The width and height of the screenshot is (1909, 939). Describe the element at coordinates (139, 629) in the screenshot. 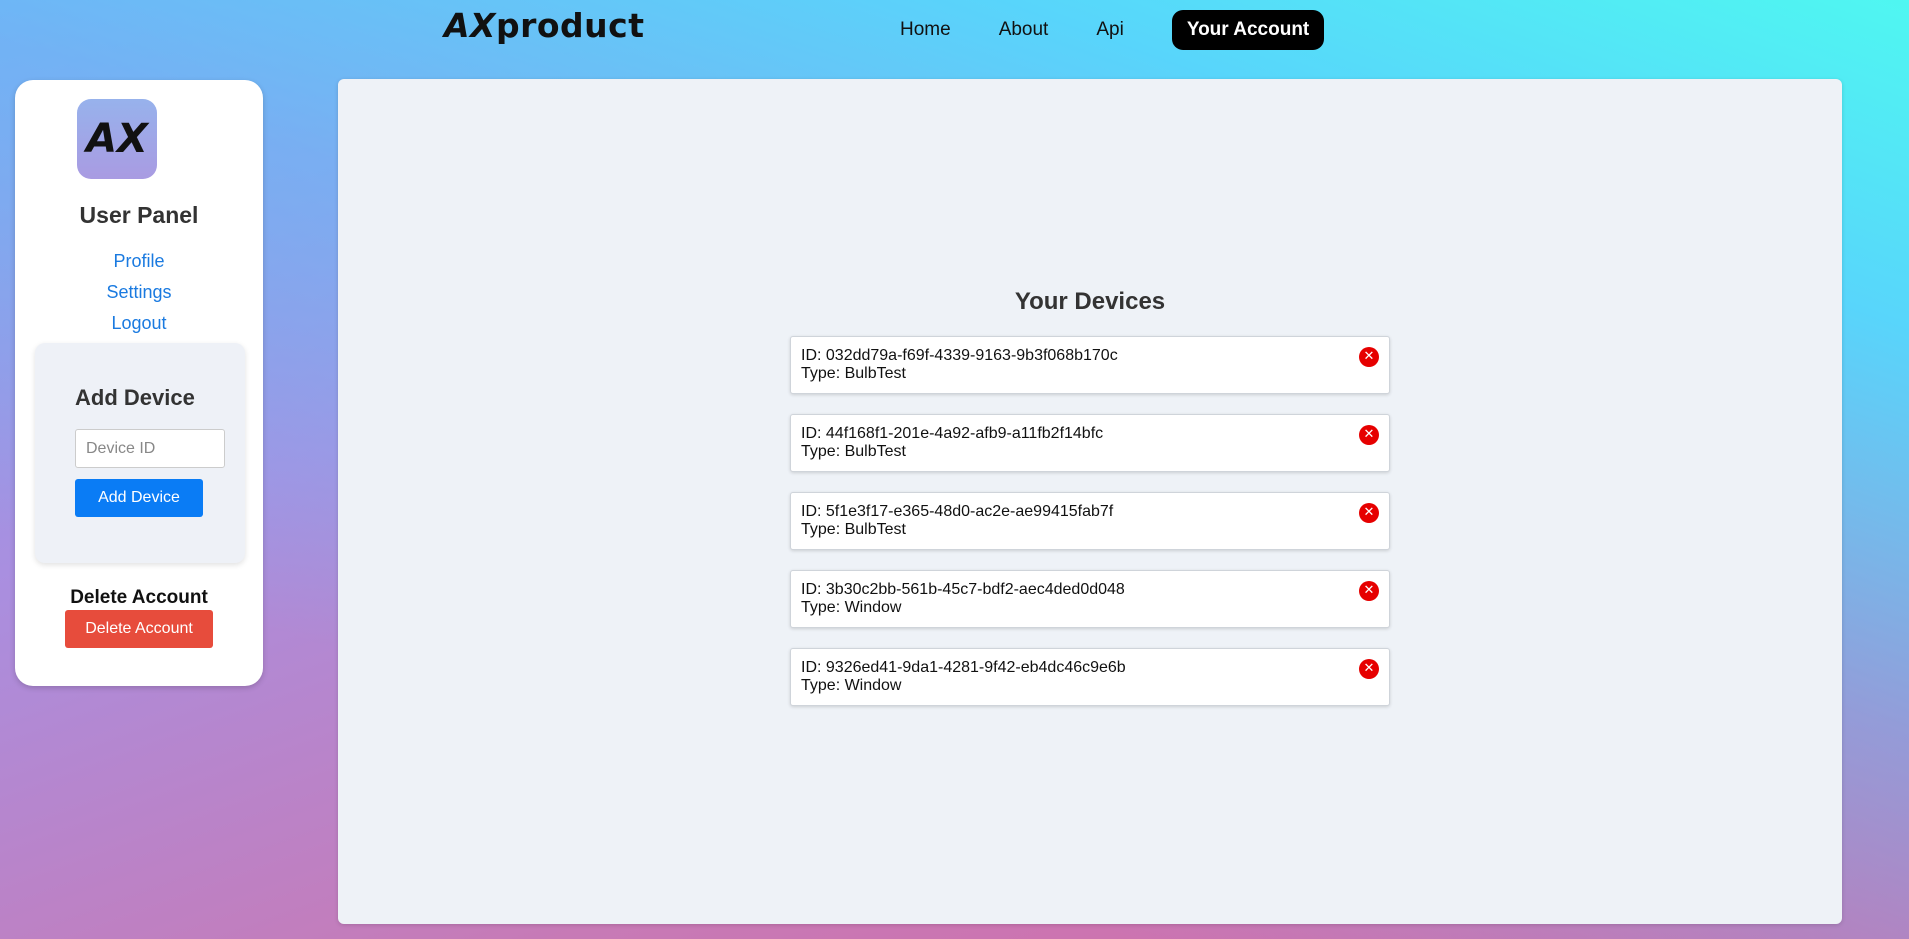

I see `delete-account-button: Delete Account` at that location.